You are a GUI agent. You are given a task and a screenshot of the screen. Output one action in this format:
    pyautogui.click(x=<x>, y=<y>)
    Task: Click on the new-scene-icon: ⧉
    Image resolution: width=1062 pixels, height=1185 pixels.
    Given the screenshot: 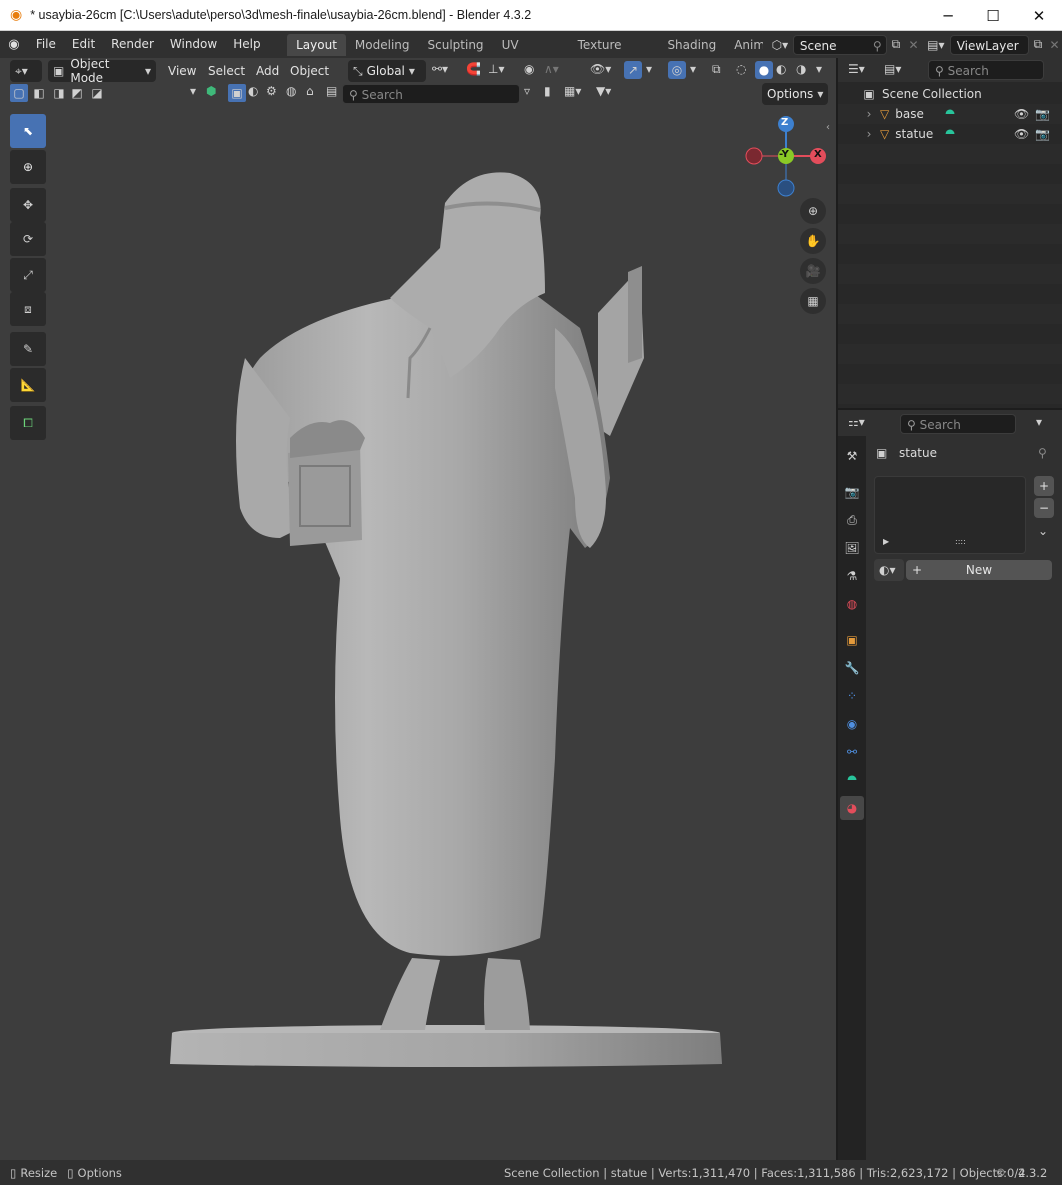 What is the action you would take?
    pyautogui.click(x=896, y=44)
    